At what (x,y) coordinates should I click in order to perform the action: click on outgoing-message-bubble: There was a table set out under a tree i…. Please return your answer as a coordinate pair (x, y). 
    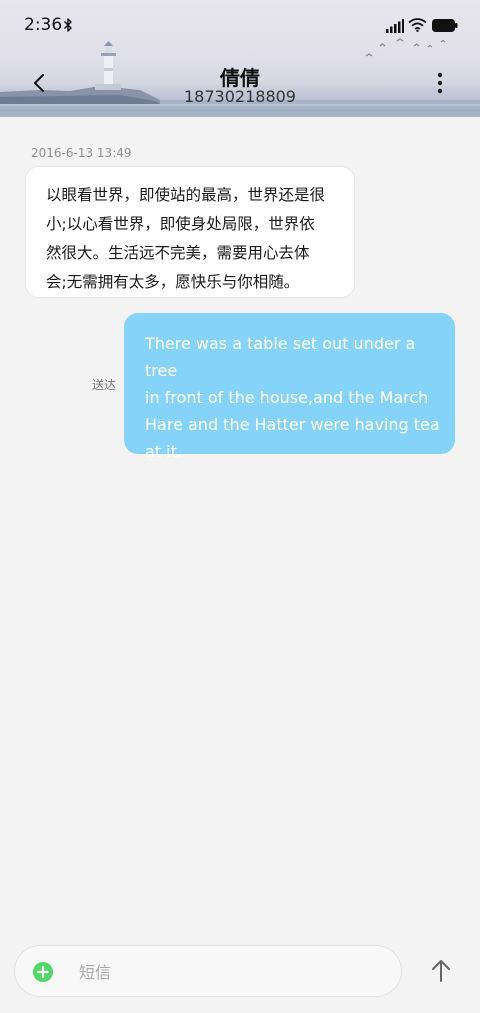
    Looking at the image, I should click on (289, 387).